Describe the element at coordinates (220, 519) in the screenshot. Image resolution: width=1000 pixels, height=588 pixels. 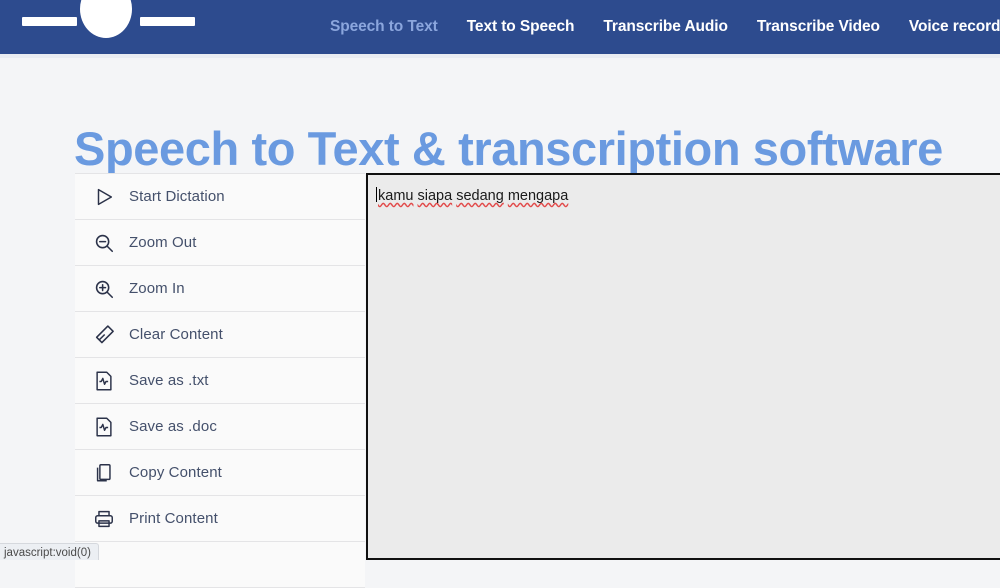
I see `sidebar-item-print-content: Print Content` at that location.